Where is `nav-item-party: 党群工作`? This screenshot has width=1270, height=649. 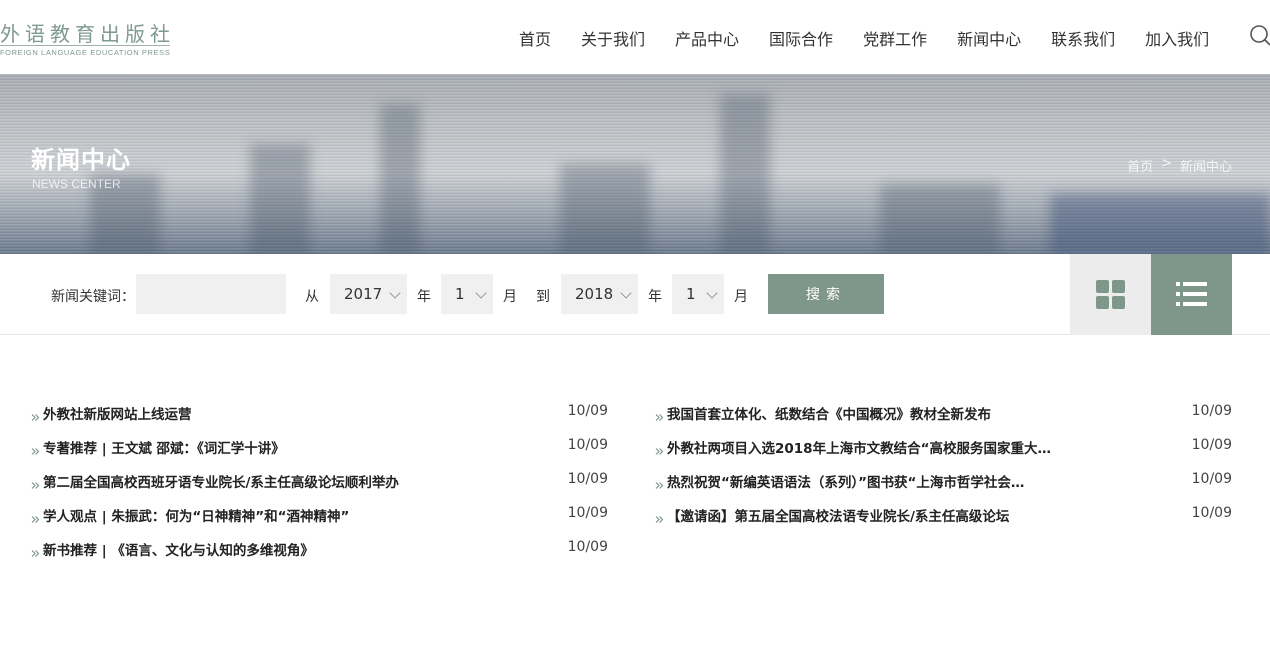
nav-item-party: 党群工作 is located at coordinates (895, 38).